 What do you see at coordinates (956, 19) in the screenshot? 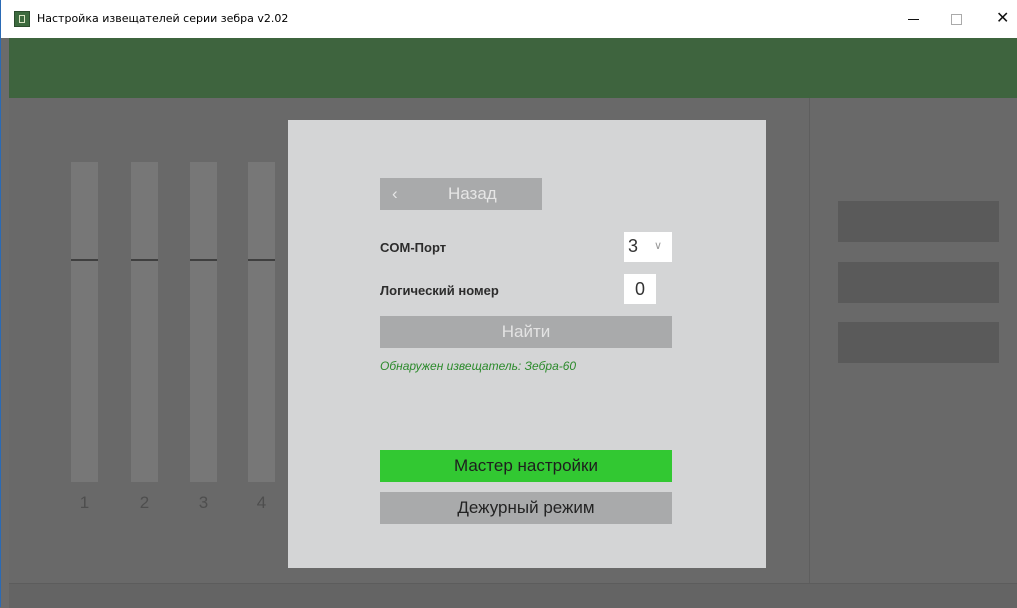
I see `maximize-button` at bounding box center [956, 19].